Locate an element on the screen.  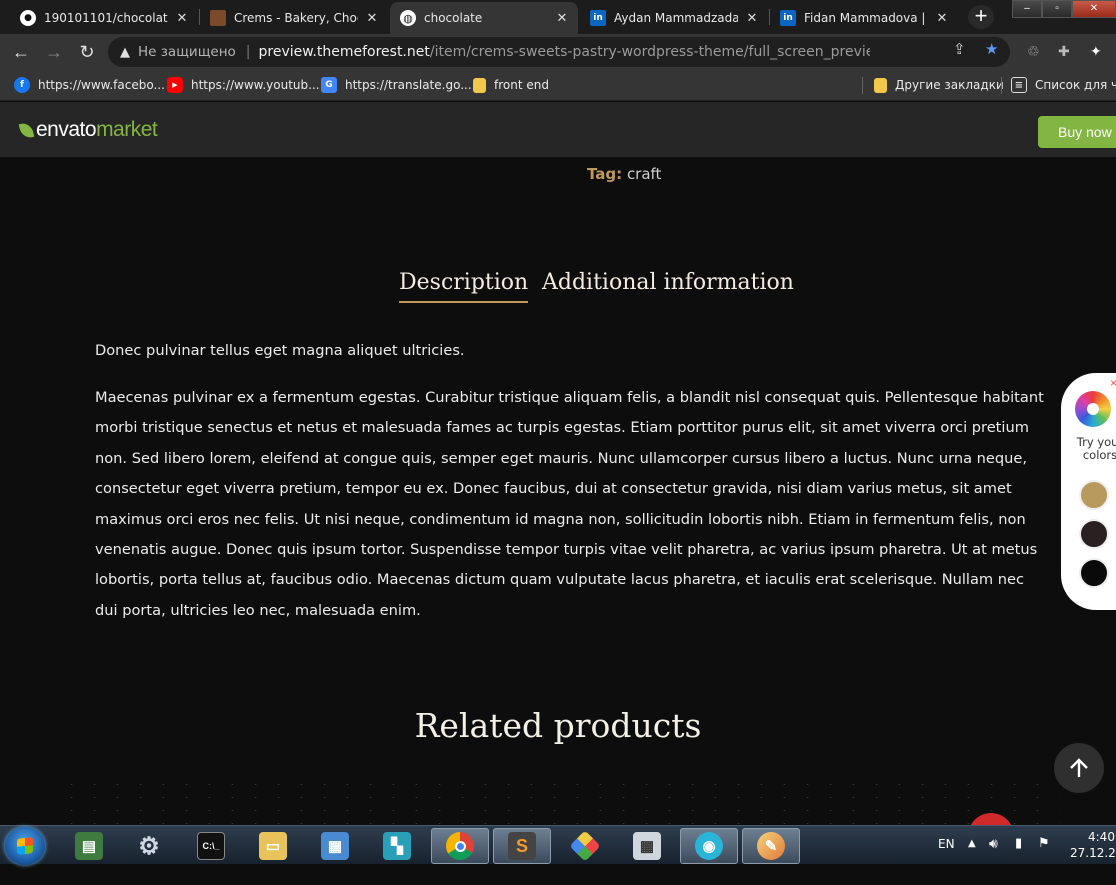
chrome-center is located at coordinates (460, 846).